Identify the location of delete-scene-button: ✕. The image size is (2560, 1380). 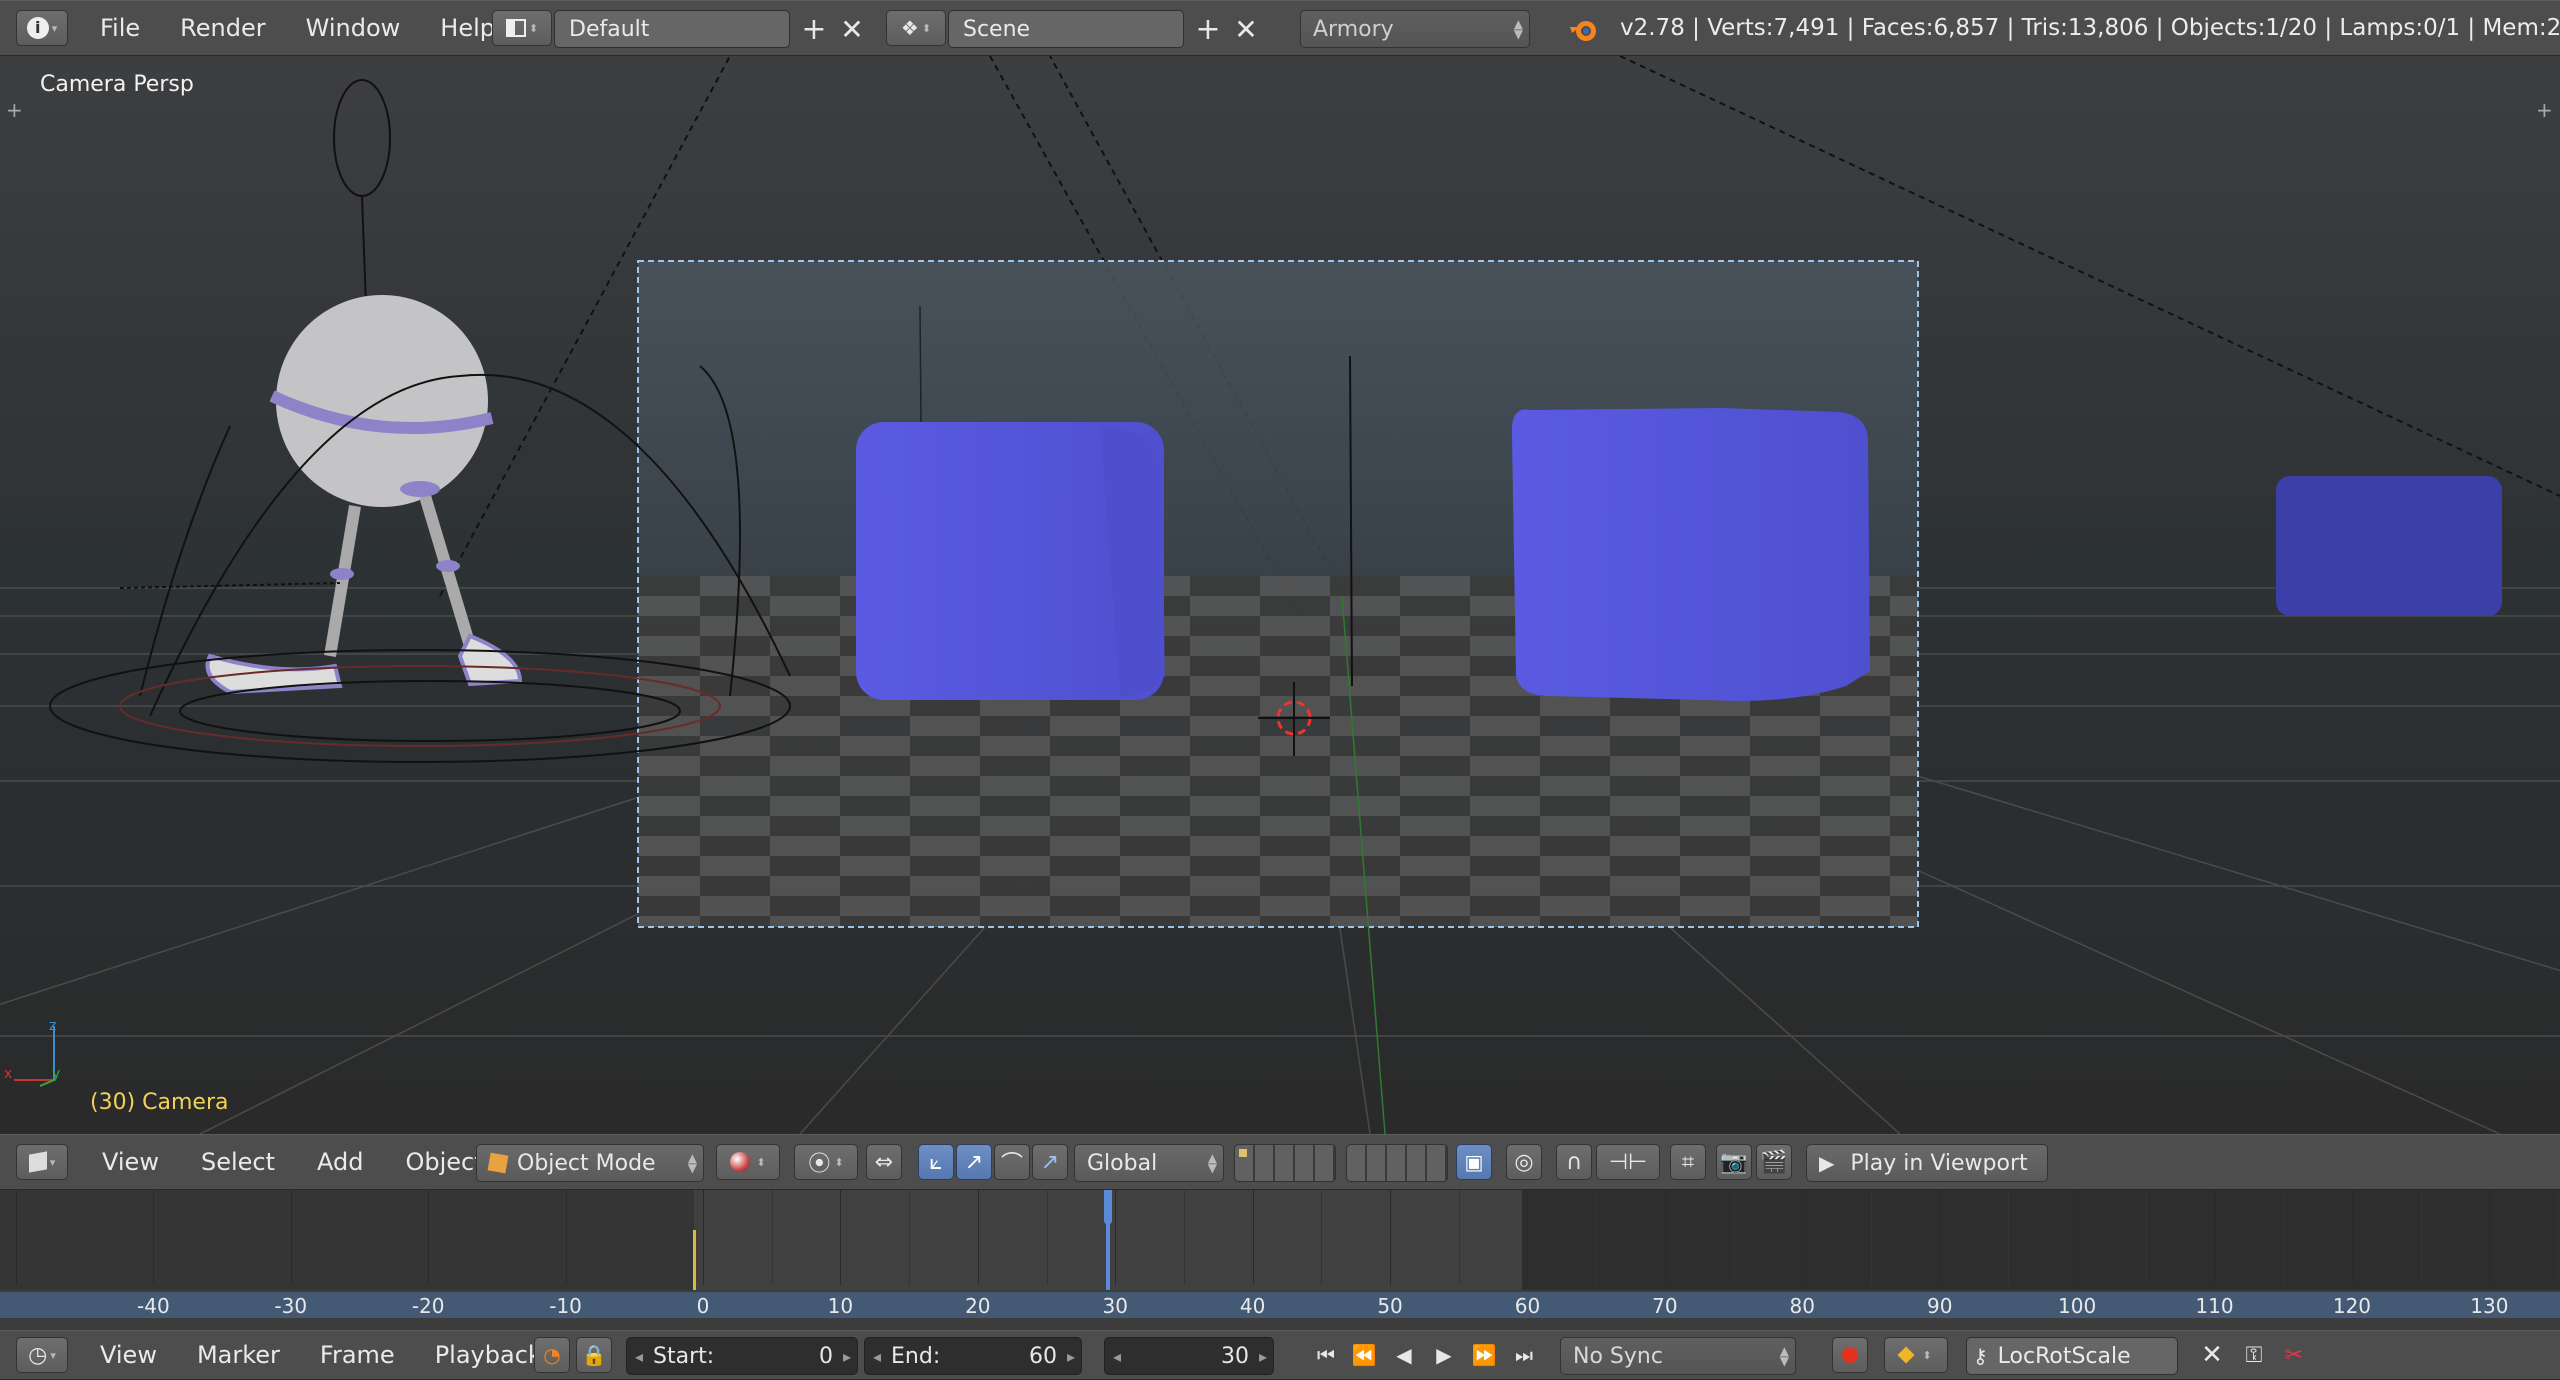
(1246, 29).